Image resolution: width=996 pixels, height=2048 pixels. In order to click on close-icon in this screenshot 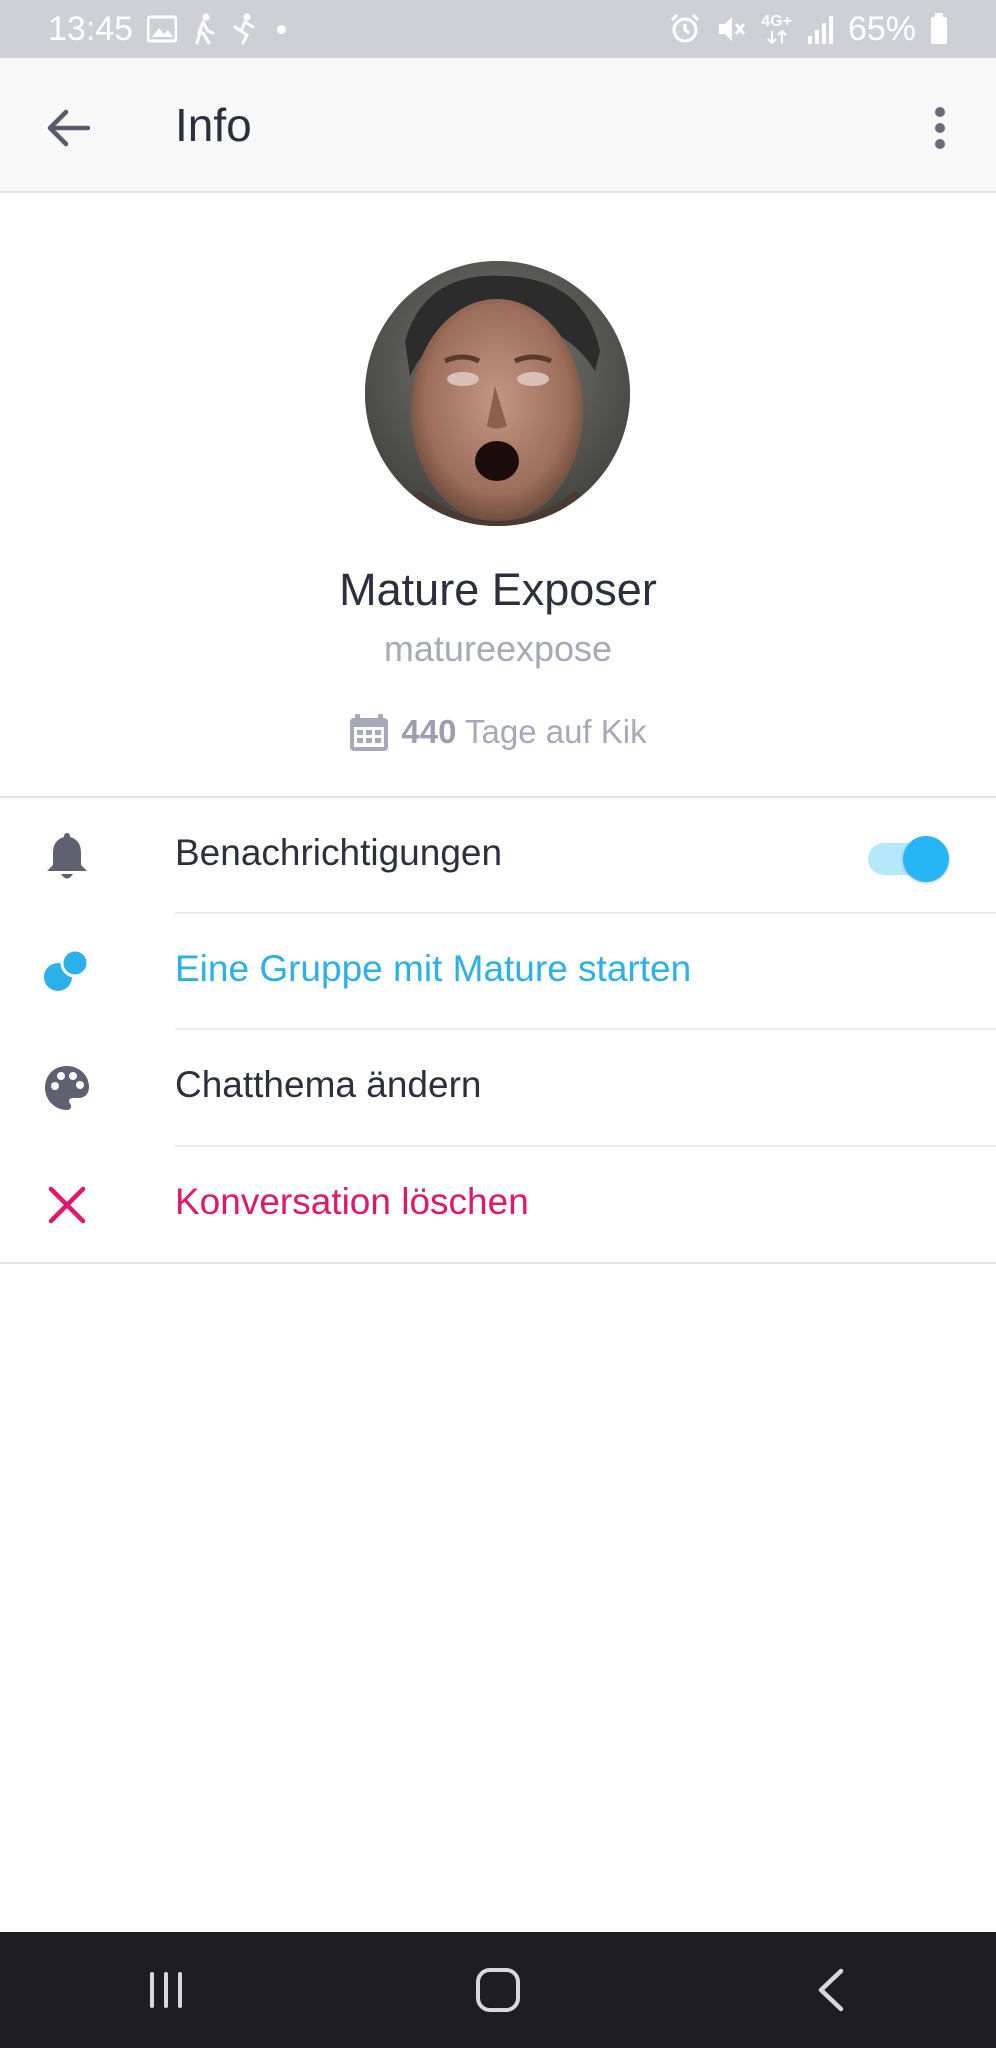, I will do `click(67, 1205)`.